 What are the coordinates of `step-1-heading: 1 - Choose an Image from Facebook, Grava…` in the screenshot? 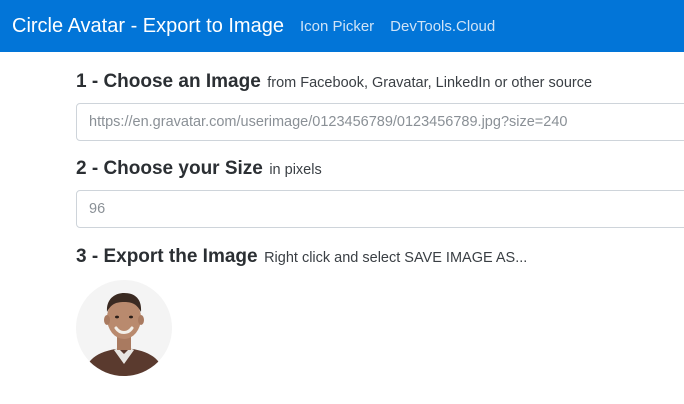 It's located at (334, 81).